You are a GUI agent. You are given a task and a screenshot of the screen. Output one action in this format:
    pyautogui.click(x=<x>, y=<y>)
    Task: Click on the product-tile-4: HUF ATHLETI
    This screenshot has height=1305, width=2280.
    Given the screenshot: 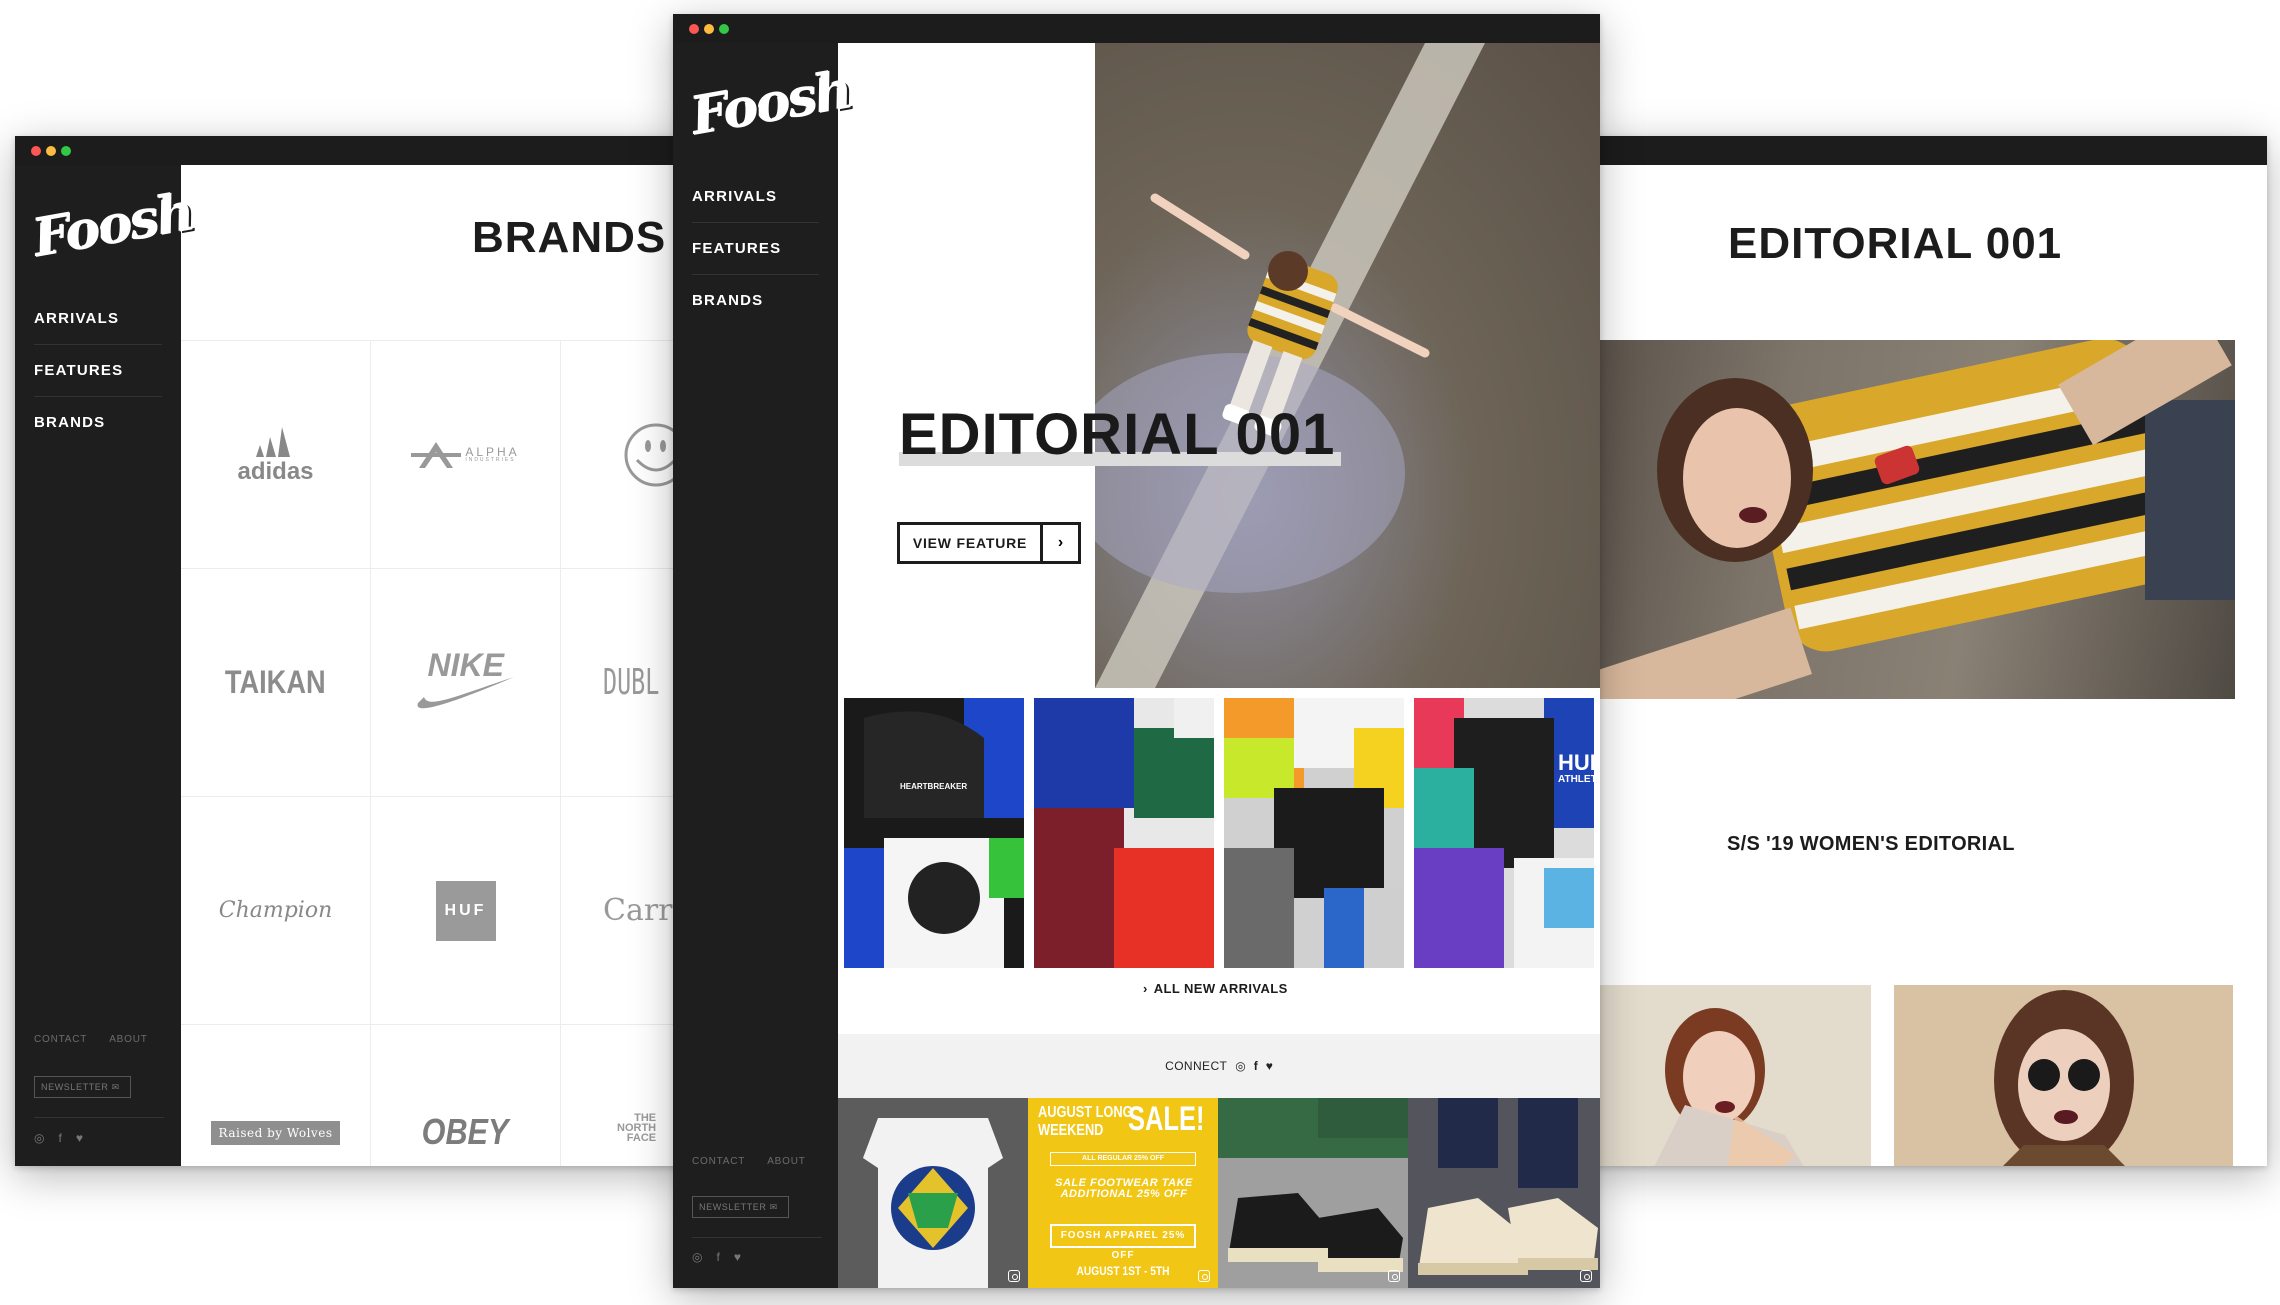 What is the action you would take?
    pyautogui.click(x=1504, y=833)
    